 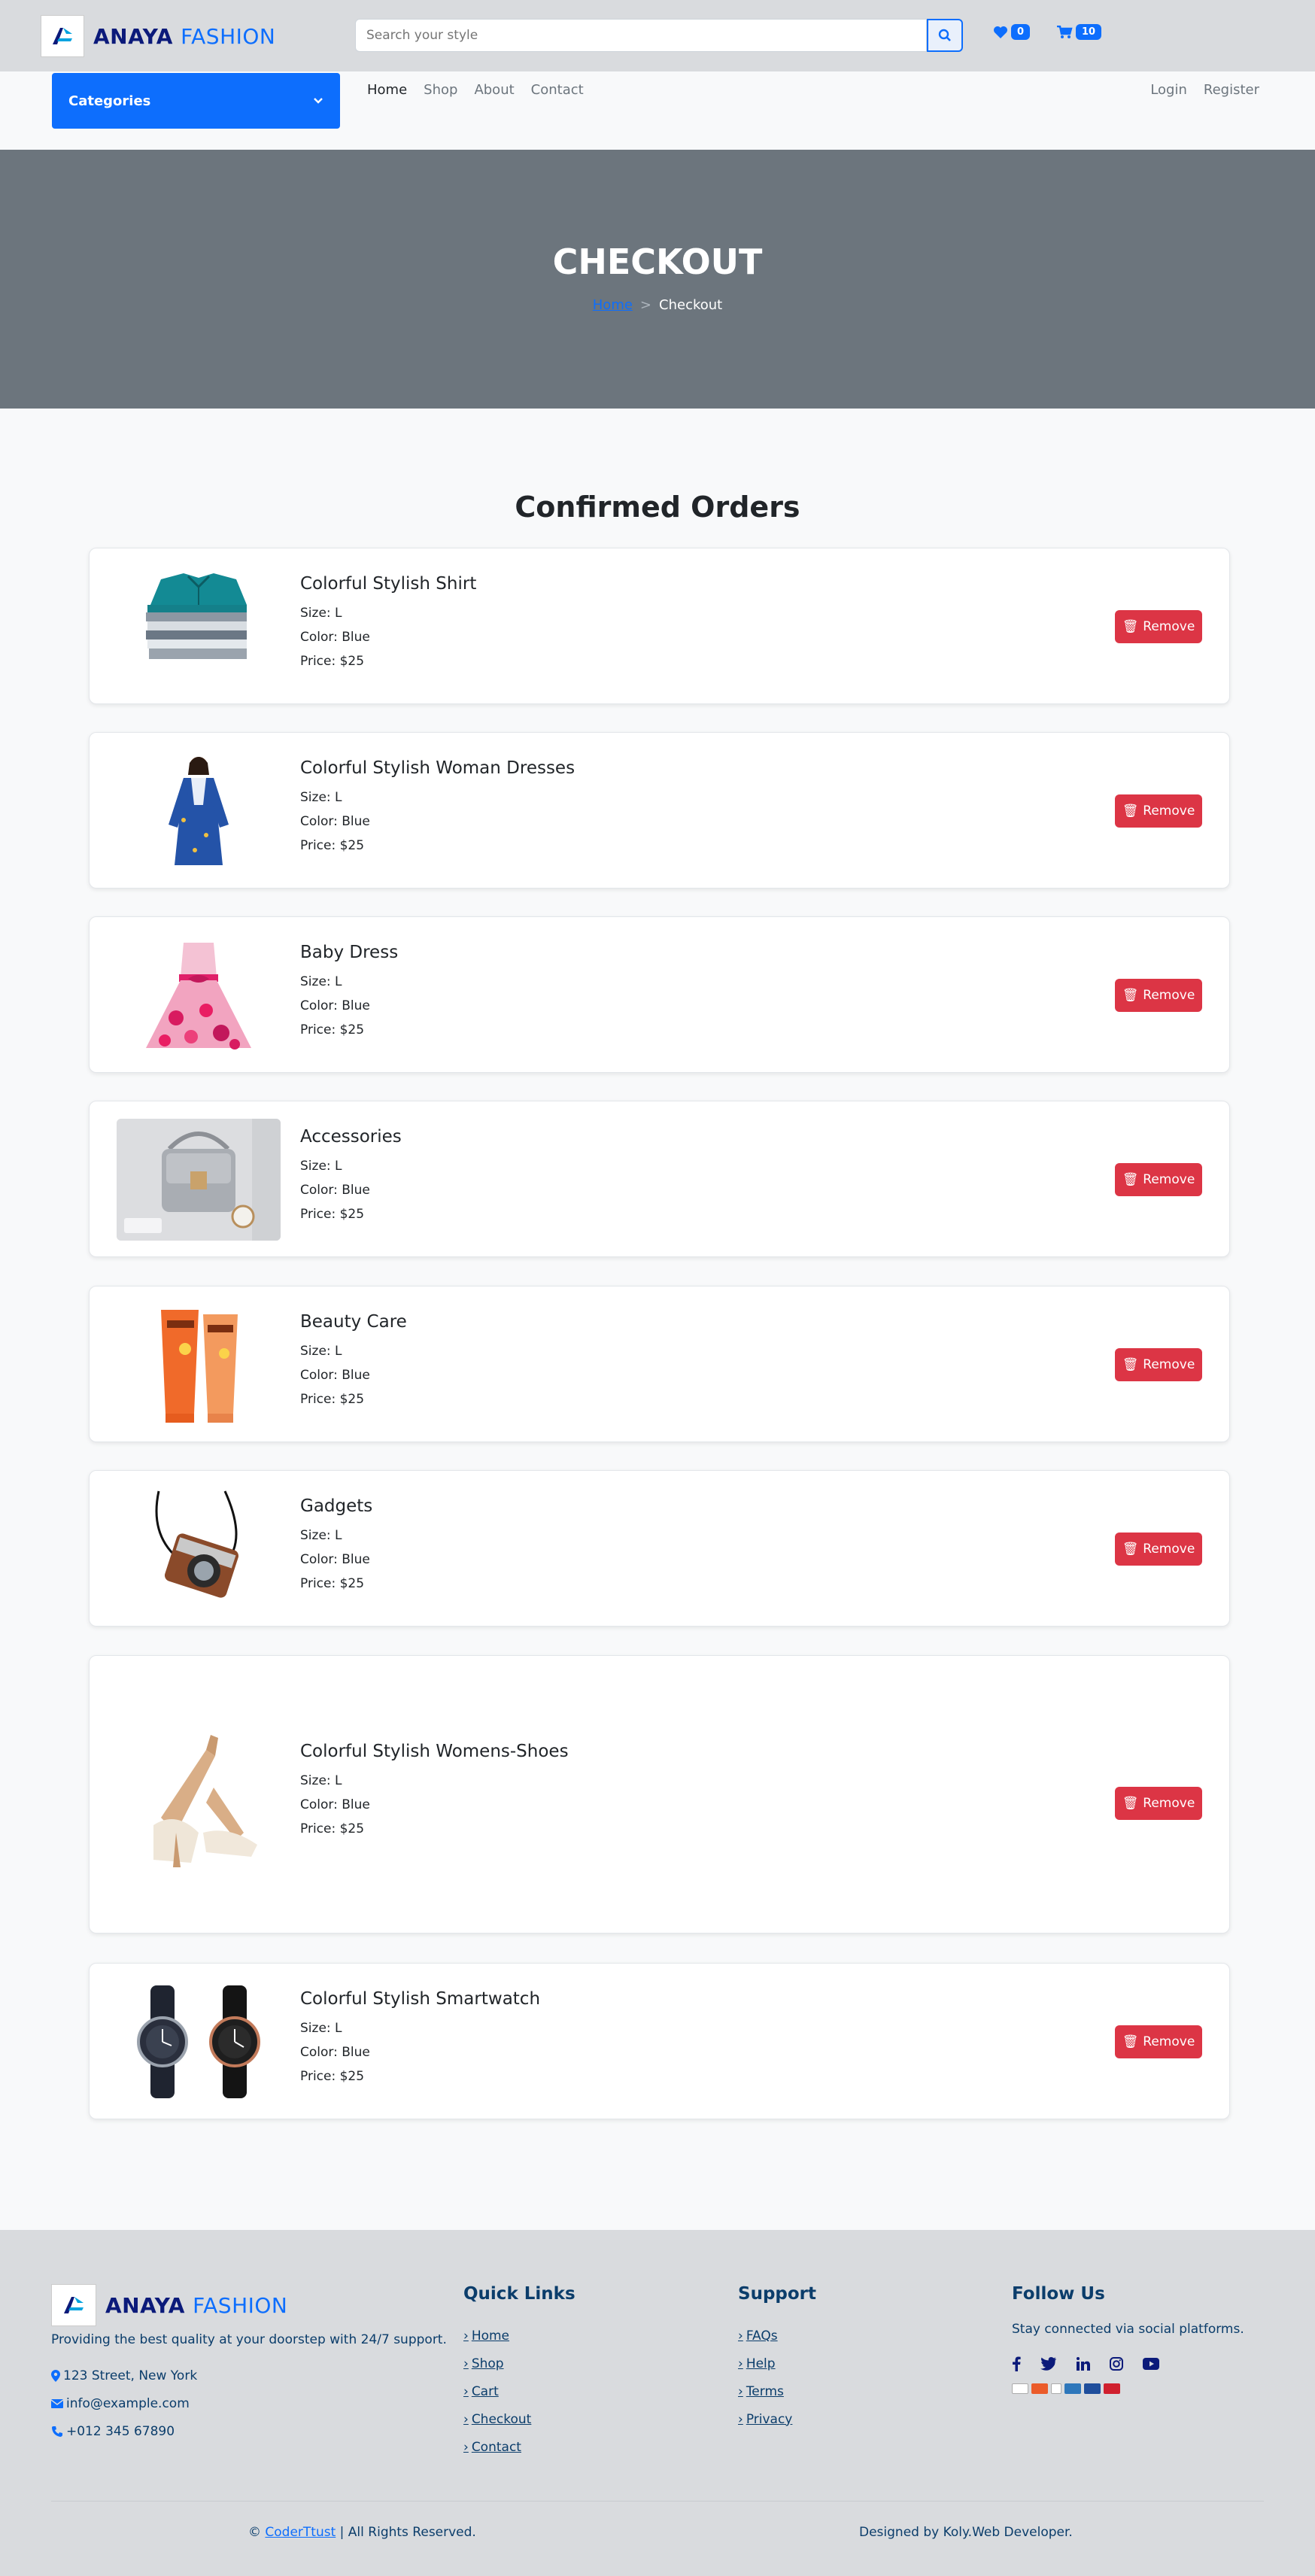 What do you see at coordinates (387, 90) in the screenshot?
I see `nav-link-home: Home` at bounding box center [387, 90].